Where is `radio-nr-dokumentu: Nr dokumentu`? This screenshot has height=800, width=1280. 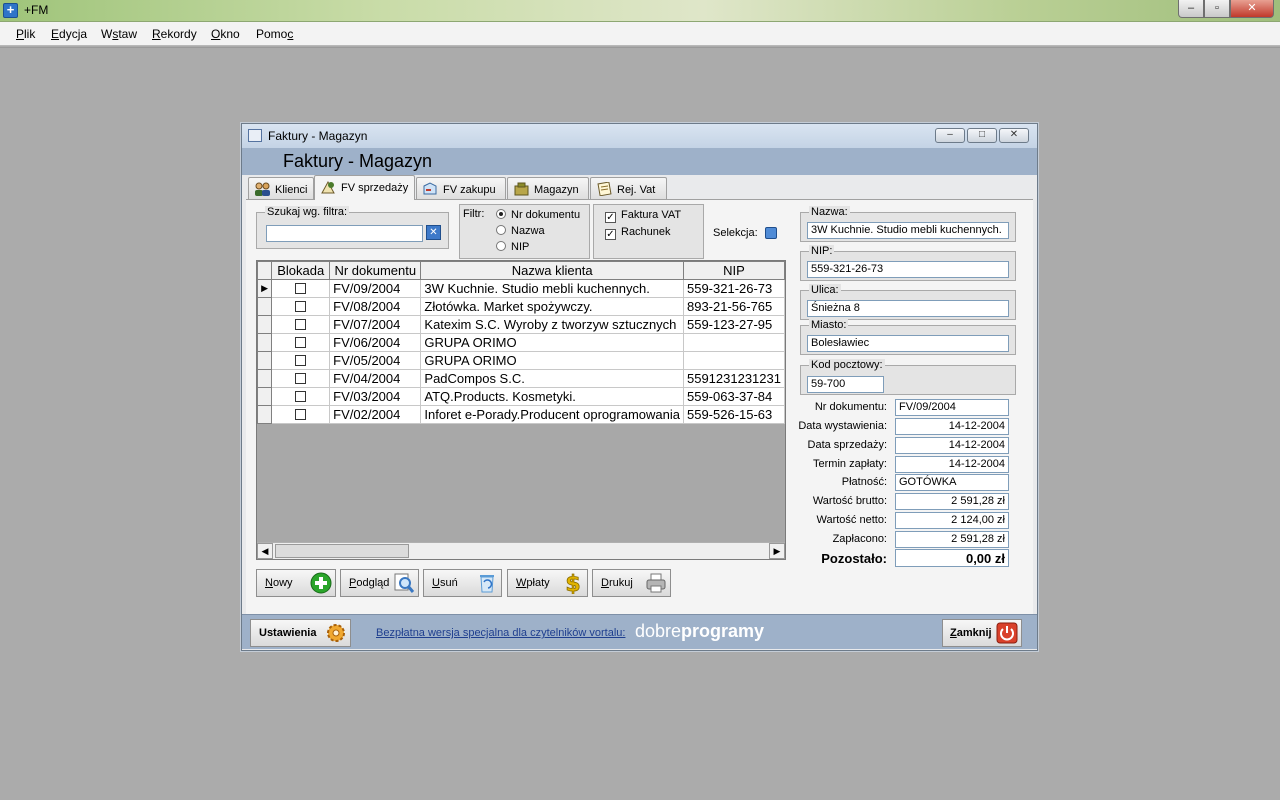 radio-nr-dokumentu: Nr dokumentu is located at coordinates (538, 215).